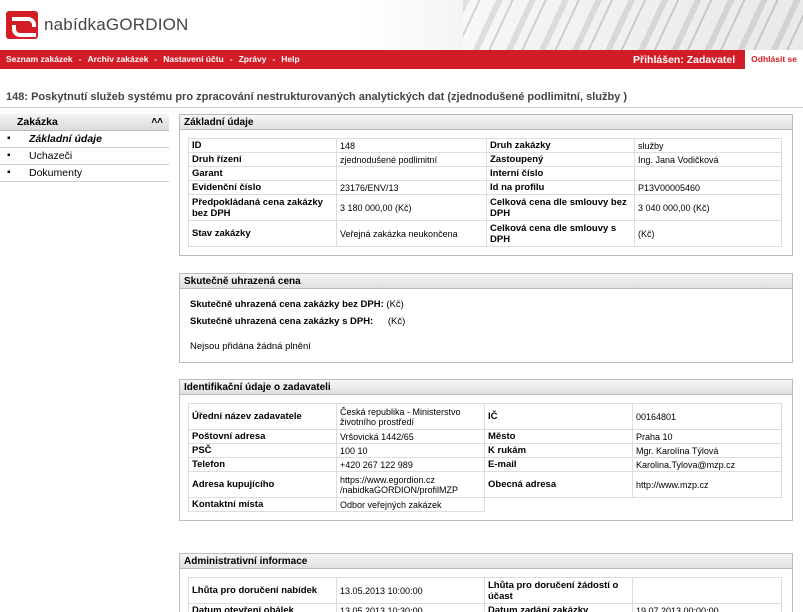 This screenshot has width=803, height=612. I want to click on field-label: Celková cena dle smlouvy bez DPH, so click(560, 207).